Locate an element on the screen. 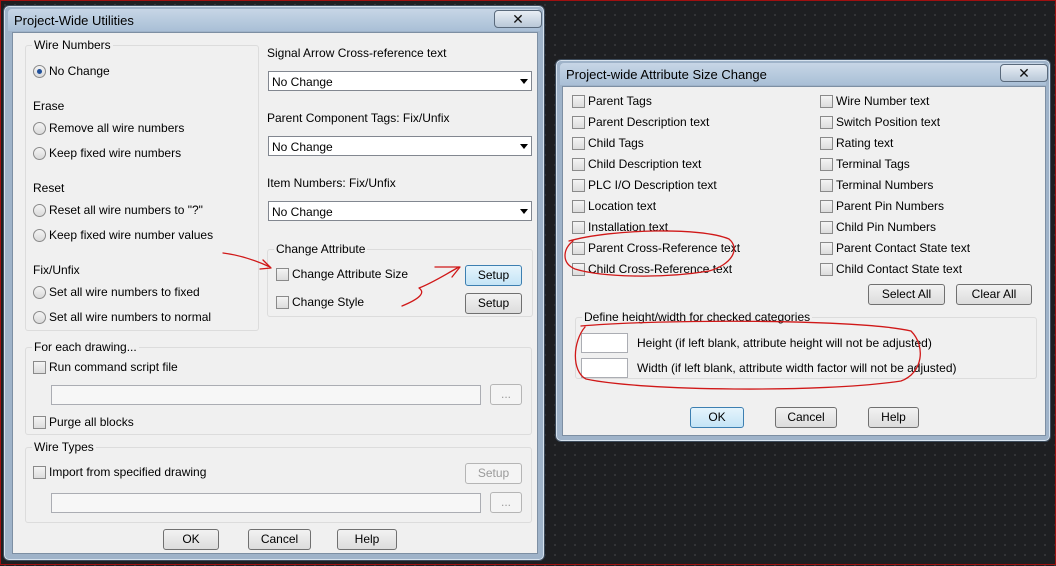 The width and height of the screenshot is (1056, 566). category-label: Terminal Tags is located at coordinates (873, 164).